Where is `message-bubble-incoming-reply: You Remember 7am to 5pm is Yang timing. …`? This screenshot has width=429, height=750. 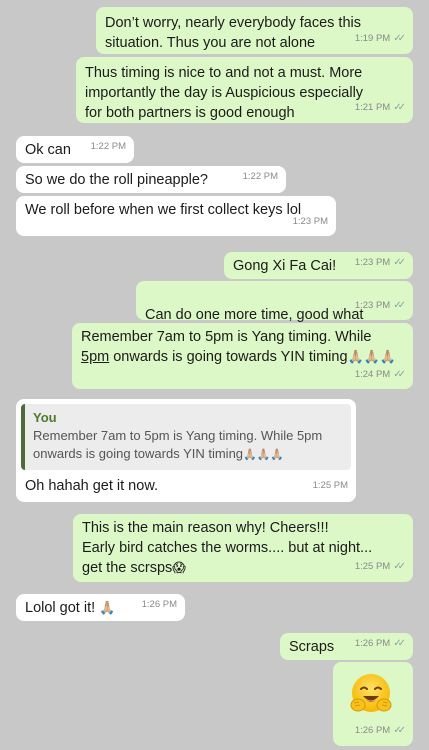
message-bubble-incoming-reply: You Remember 7am to 5pm is Yang timing. … is located at coordinates (186, 450).